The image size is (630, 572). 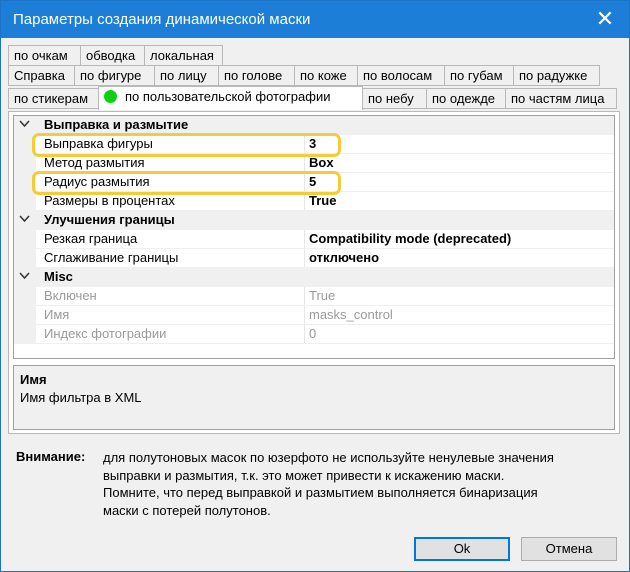 I want to click on property-value: Compatibility mode (deprecated), so click(x=410, y=238).